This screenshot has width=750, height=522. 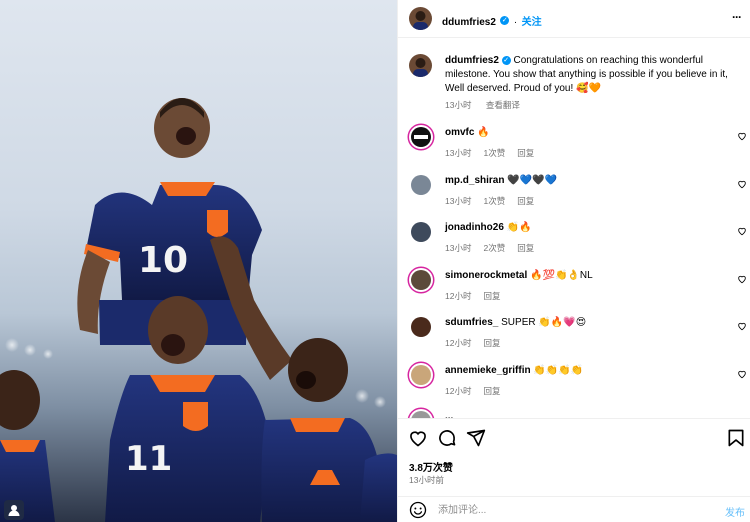 What do you see at coordinates (574, 387) in the screenshot?
I see `comment-row: annemieke_griffin 👏👏👏👏 12小时 回复` at bounding box center [574, 387].